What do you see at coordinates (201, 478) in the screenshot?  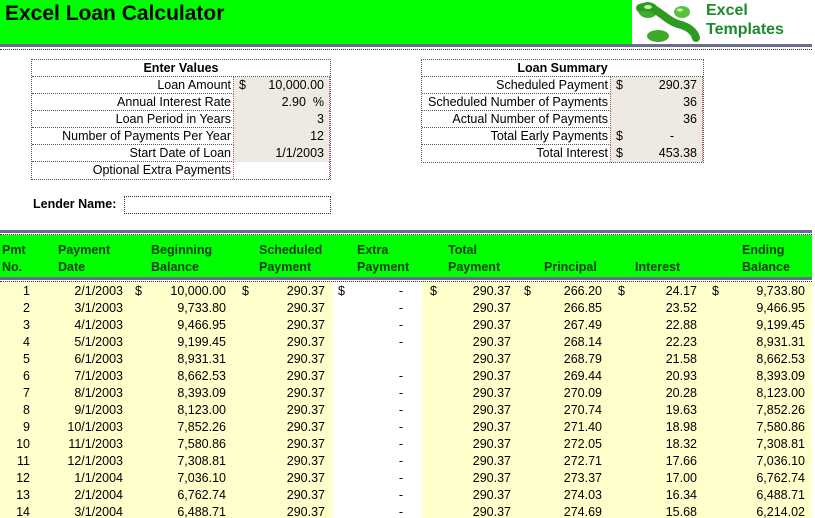 I see `cell-beginning-balance: 7,036.10` at bounding box center [201, 478].